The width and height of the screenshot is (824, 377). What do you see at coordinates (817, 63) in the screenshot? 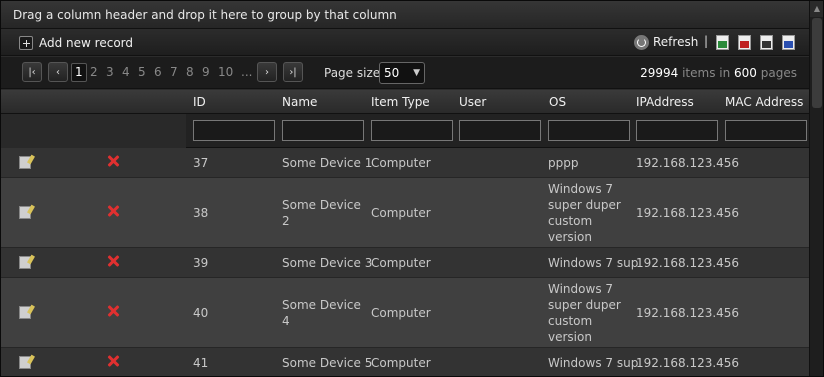
I see `scroll-thumb` at bounding box center [817, 63].